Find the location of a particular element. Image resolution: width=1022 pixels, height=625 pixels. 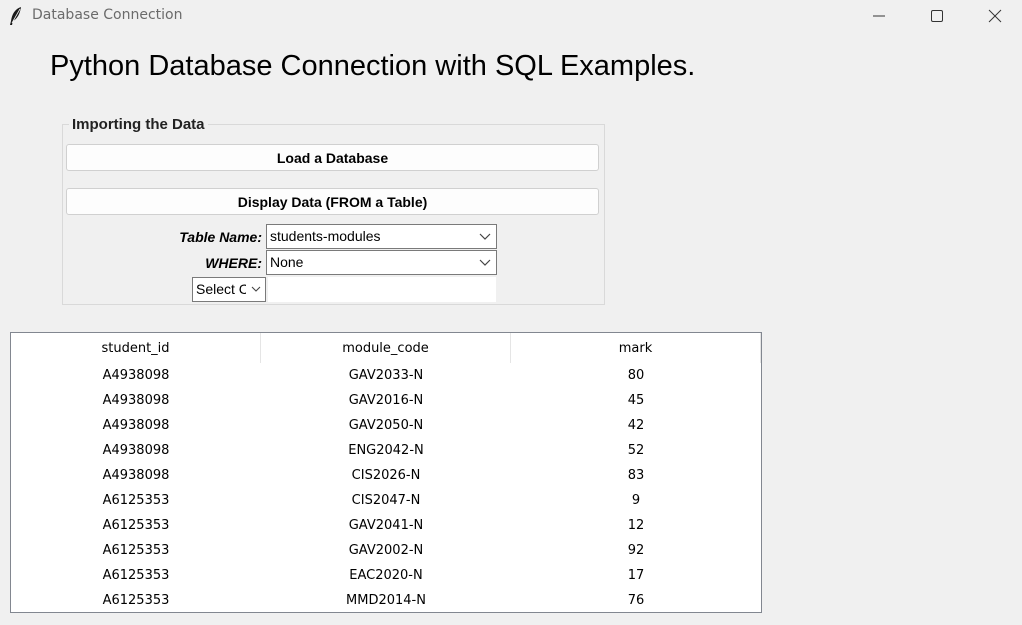

title-bar: Database Connection is located at coordinates (511, 16).